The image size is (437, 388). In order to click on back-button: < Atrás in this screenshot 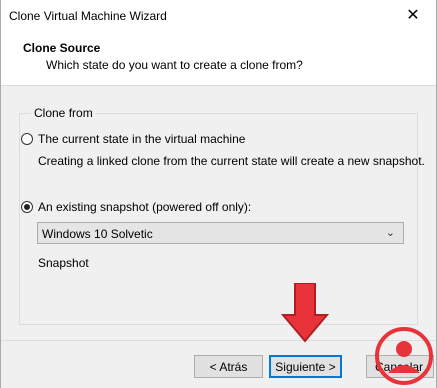, I will do `click(228, 366)`.